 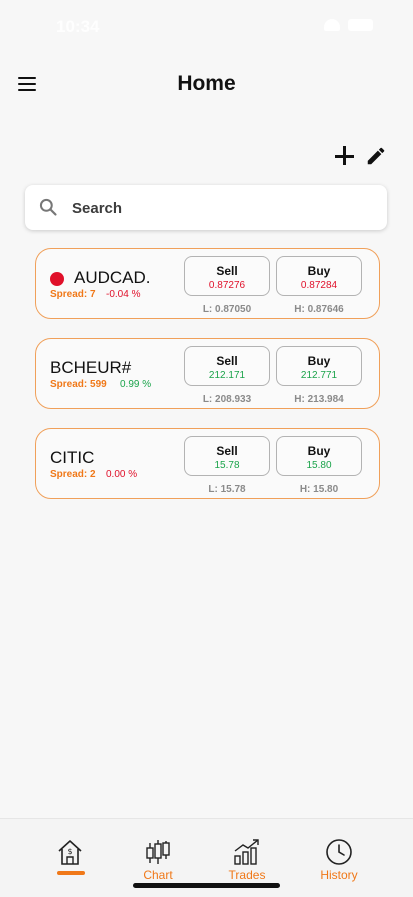 I want to click on add-button, so click(x=345, y=156).